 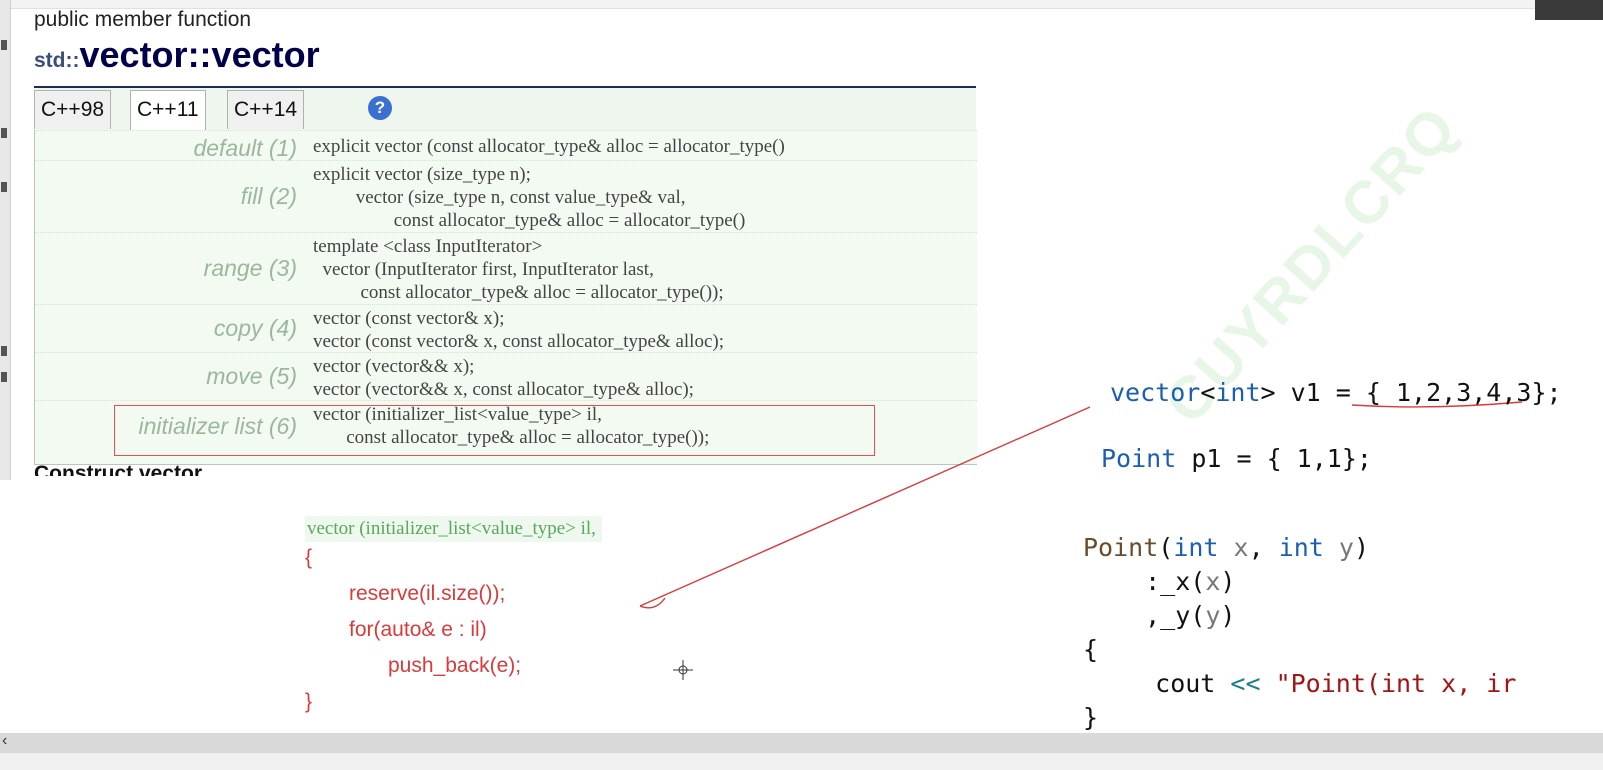 I want to click on code-brace-close: }, so click(x=1091, y=717).